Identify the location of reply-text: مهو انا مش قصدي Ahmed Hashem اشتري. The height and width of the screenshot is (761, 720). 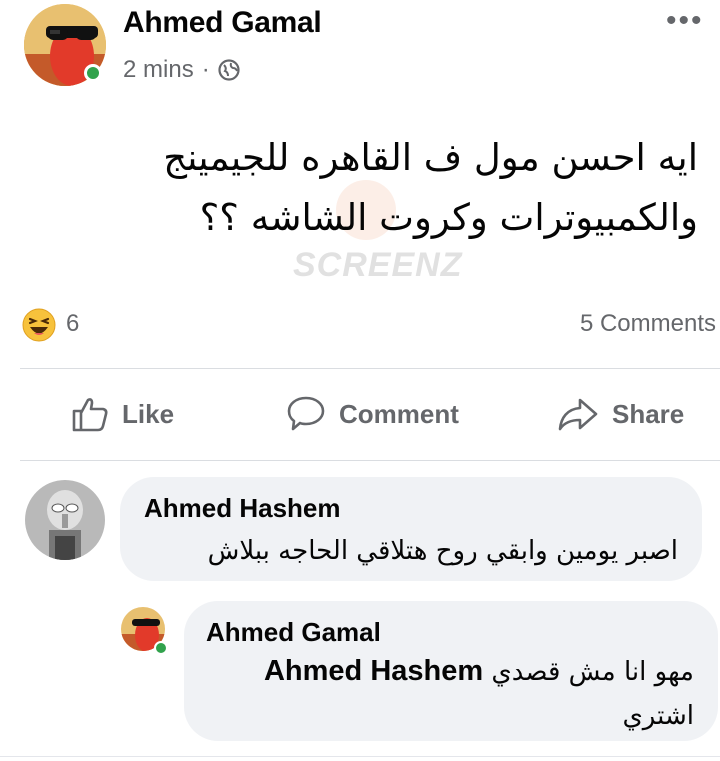
(449, 693).